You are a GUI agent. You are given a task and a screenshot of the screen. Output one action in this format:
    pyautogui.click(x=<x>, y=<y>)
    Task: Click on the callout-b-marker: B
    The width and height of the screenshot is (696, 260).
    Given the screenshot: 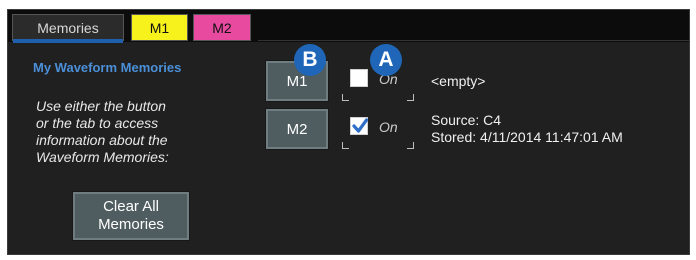 What is the action you would take?
    pyautogui.click(x=310, y=60)
    